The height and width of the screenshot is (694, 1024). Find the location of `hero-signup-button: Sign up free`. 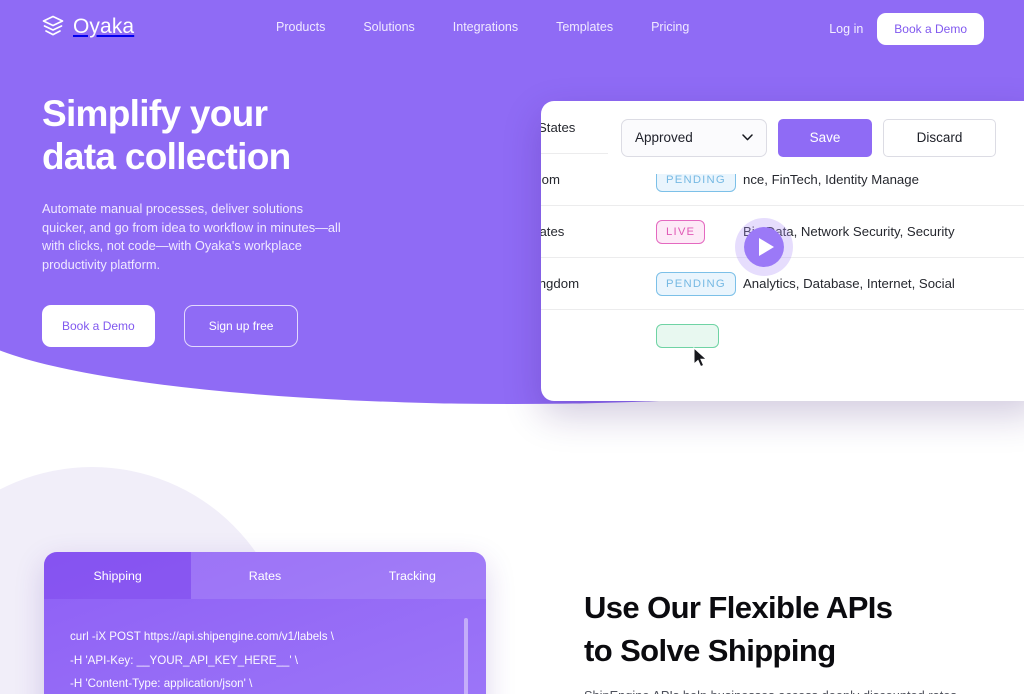

hero-signup-button: Sign up free is located at coordinates (241, 326).